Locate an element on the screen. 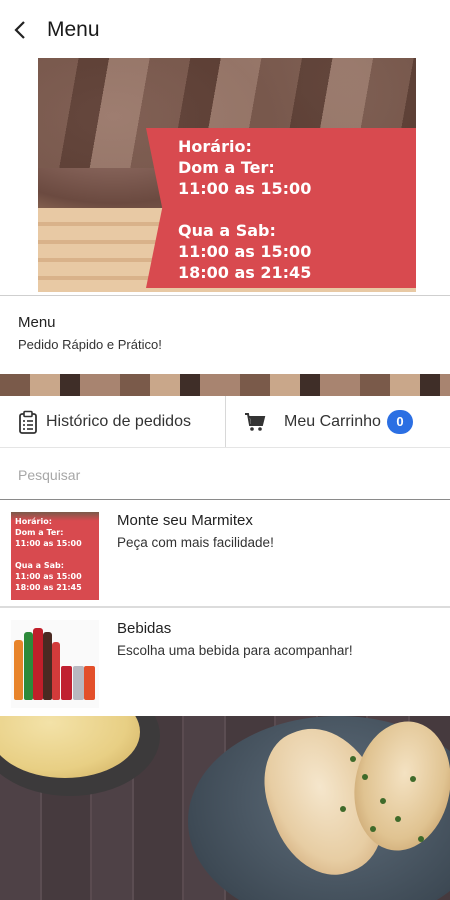 Image resolution: width=450 pixels, height=900 pixels. chevron-left-icon is located at coordinates (19, 30).